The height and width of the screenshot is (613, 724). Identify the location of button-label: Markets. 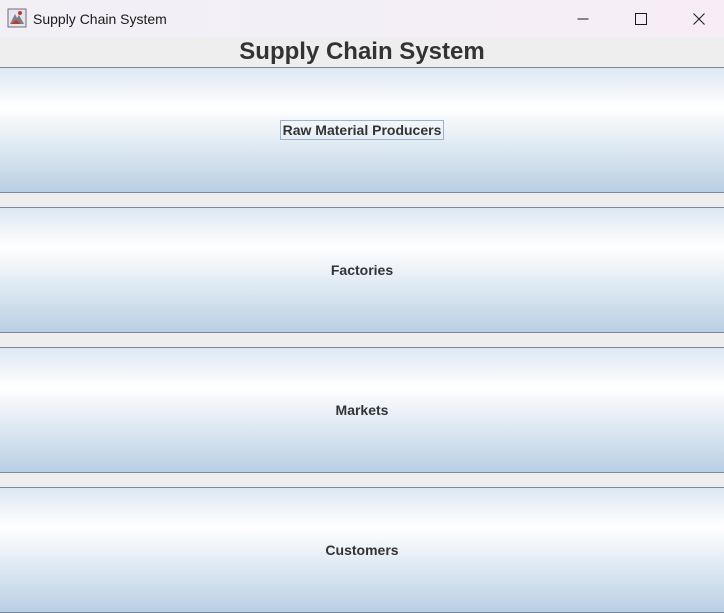
(362, 410).